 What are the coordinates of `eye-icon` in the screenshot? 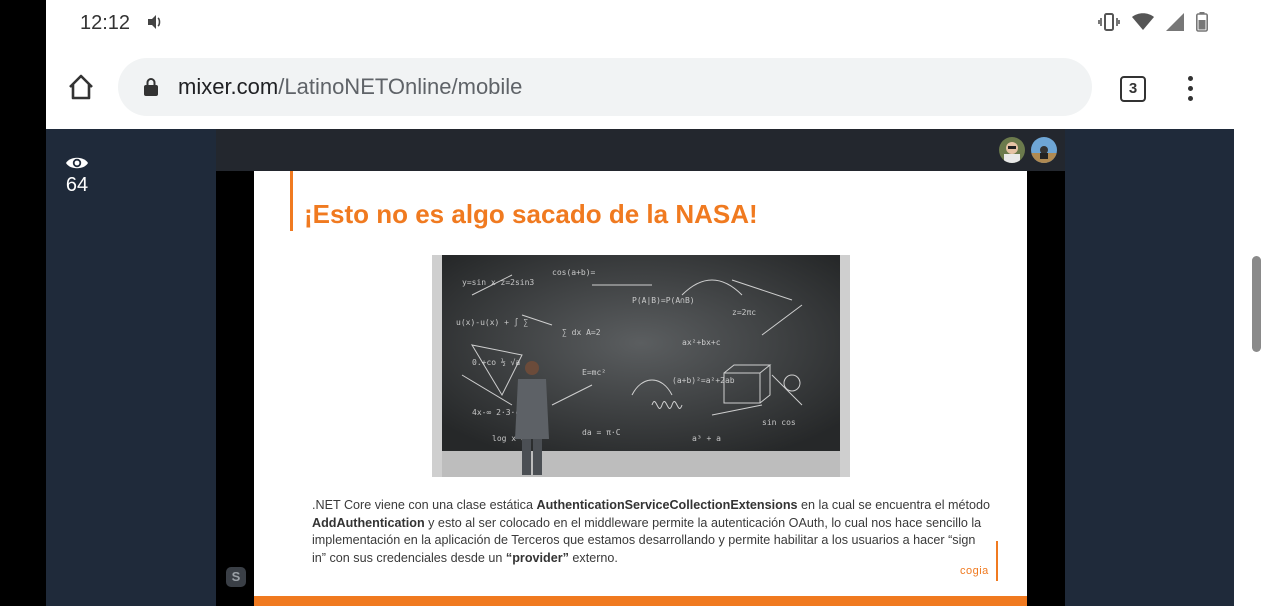 It's located at (77, 163).